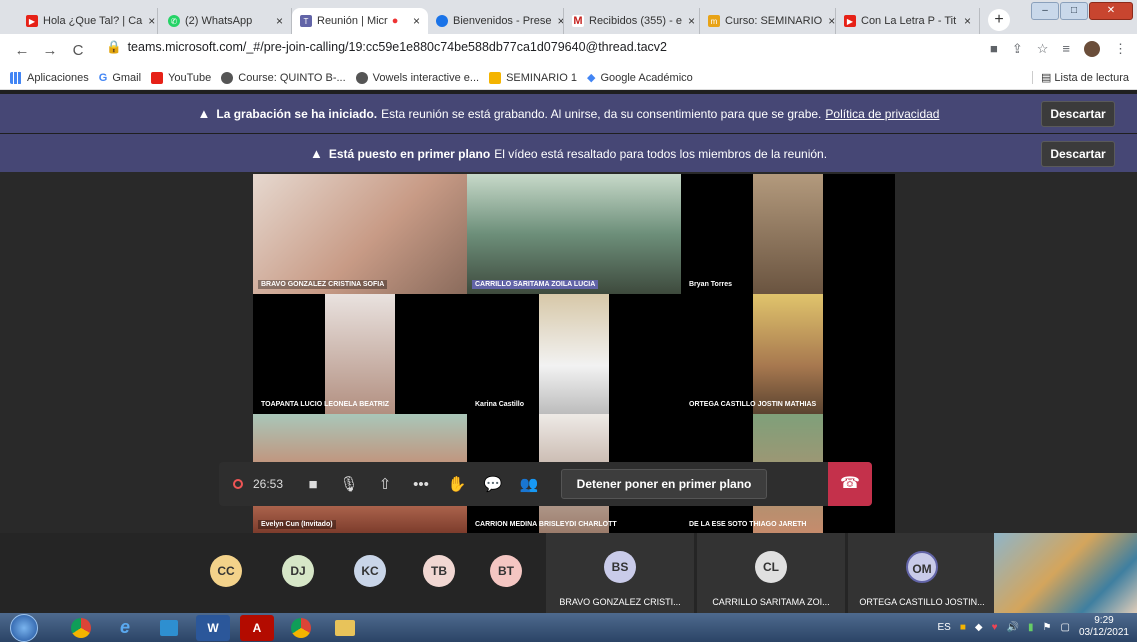 Image resolution: width=1137 pixels, height=642 pixels. What do you see at coordinates (24, 627) in the screenshot?
I see `start-button` at bounding box center [24, 627].